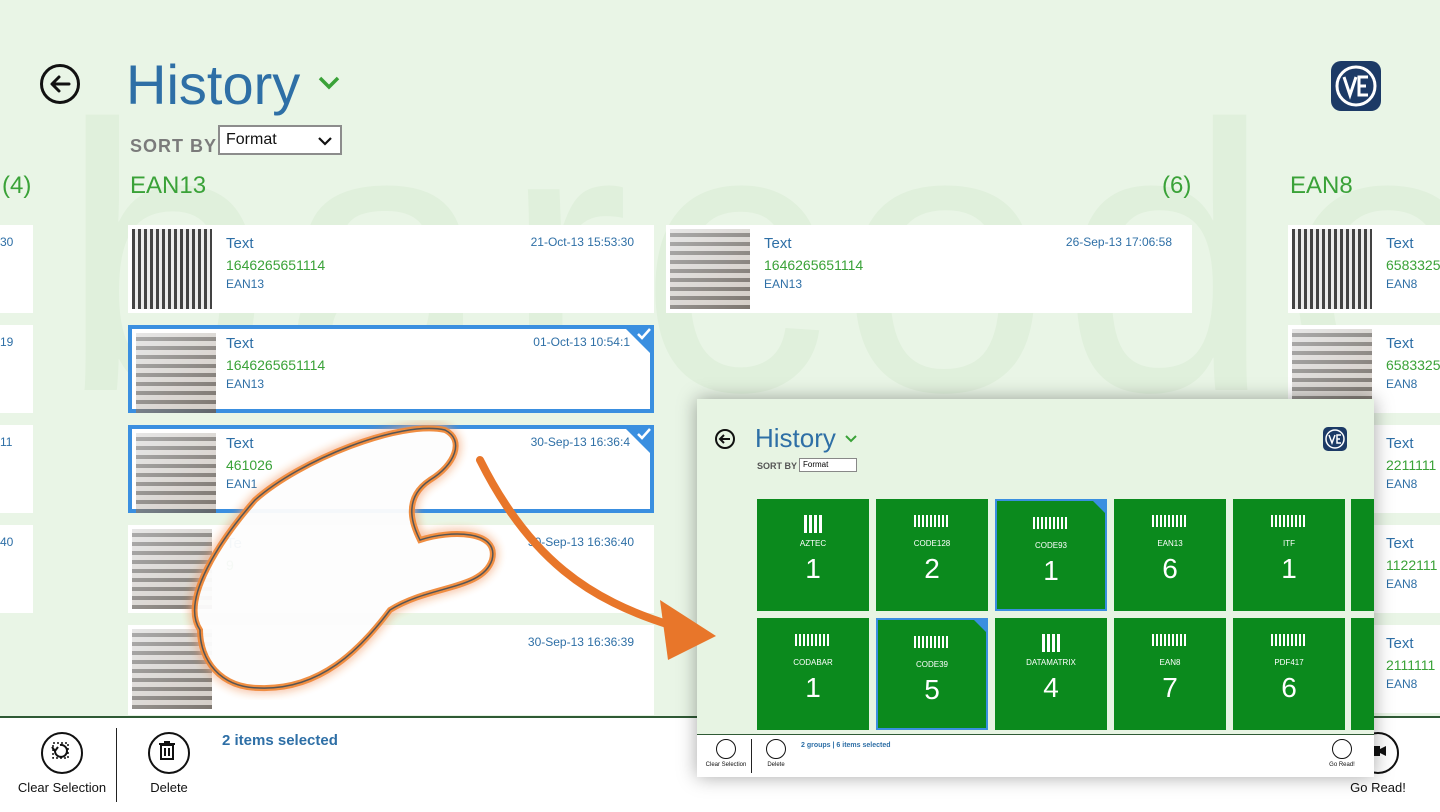  What do you see at coordinates (1051, 643) in the screenshot?
I see `qr-code-icon` at bounding box center [1051, 643].